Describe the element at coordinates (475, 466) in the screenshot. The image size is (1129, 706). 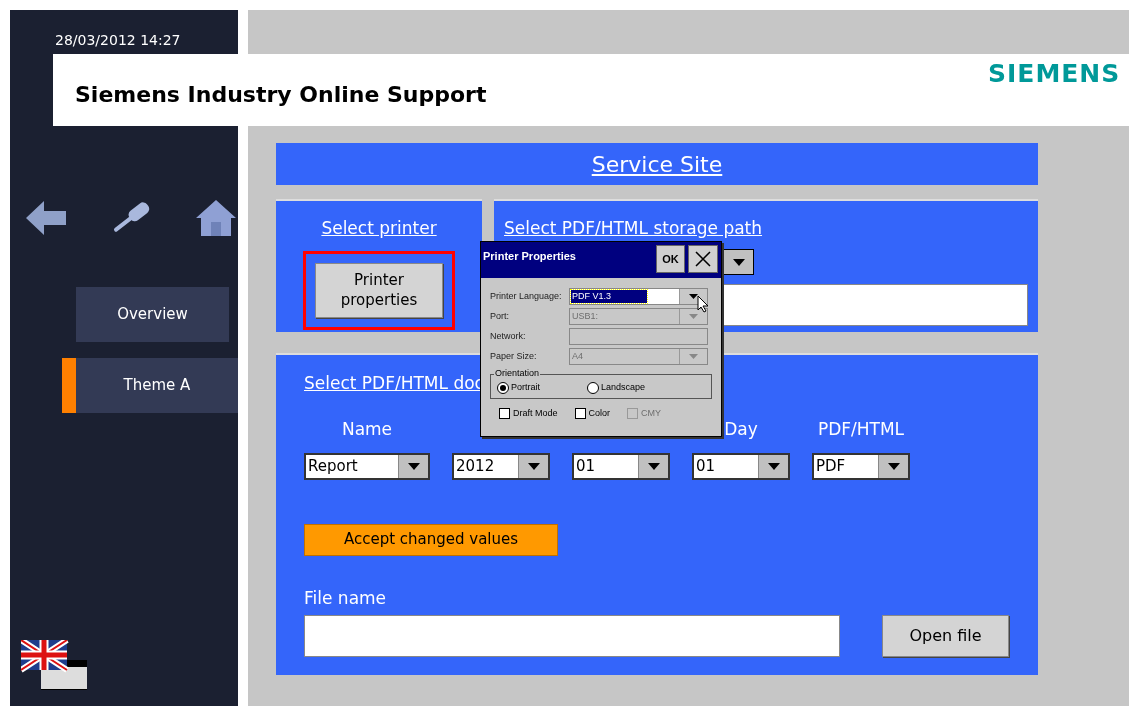
I see `dropdown-value: 2012` at that location.